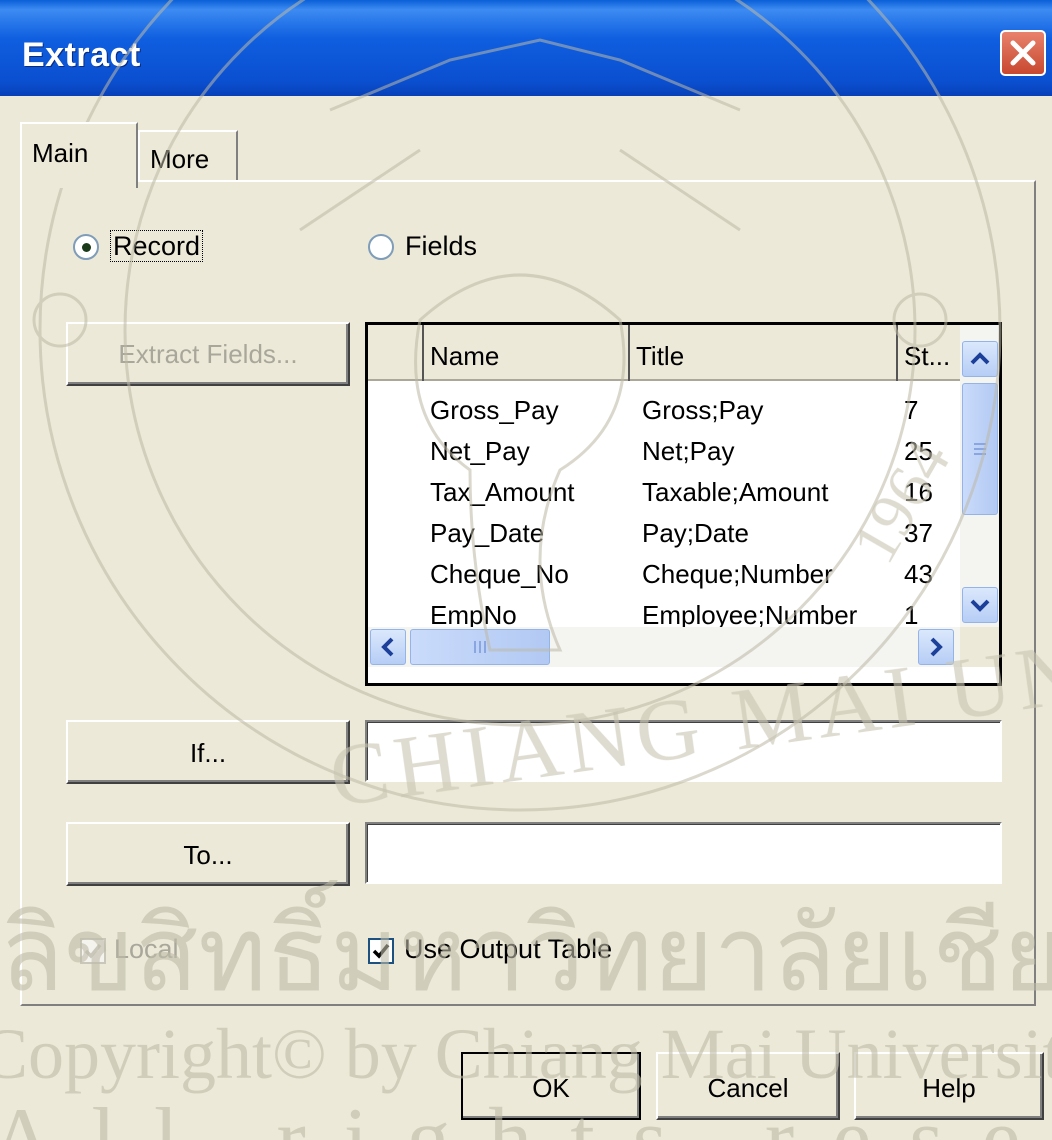 This screenshot has height=1140, width=1052. I want to click on title-bar: Extract, so click(526, 48).